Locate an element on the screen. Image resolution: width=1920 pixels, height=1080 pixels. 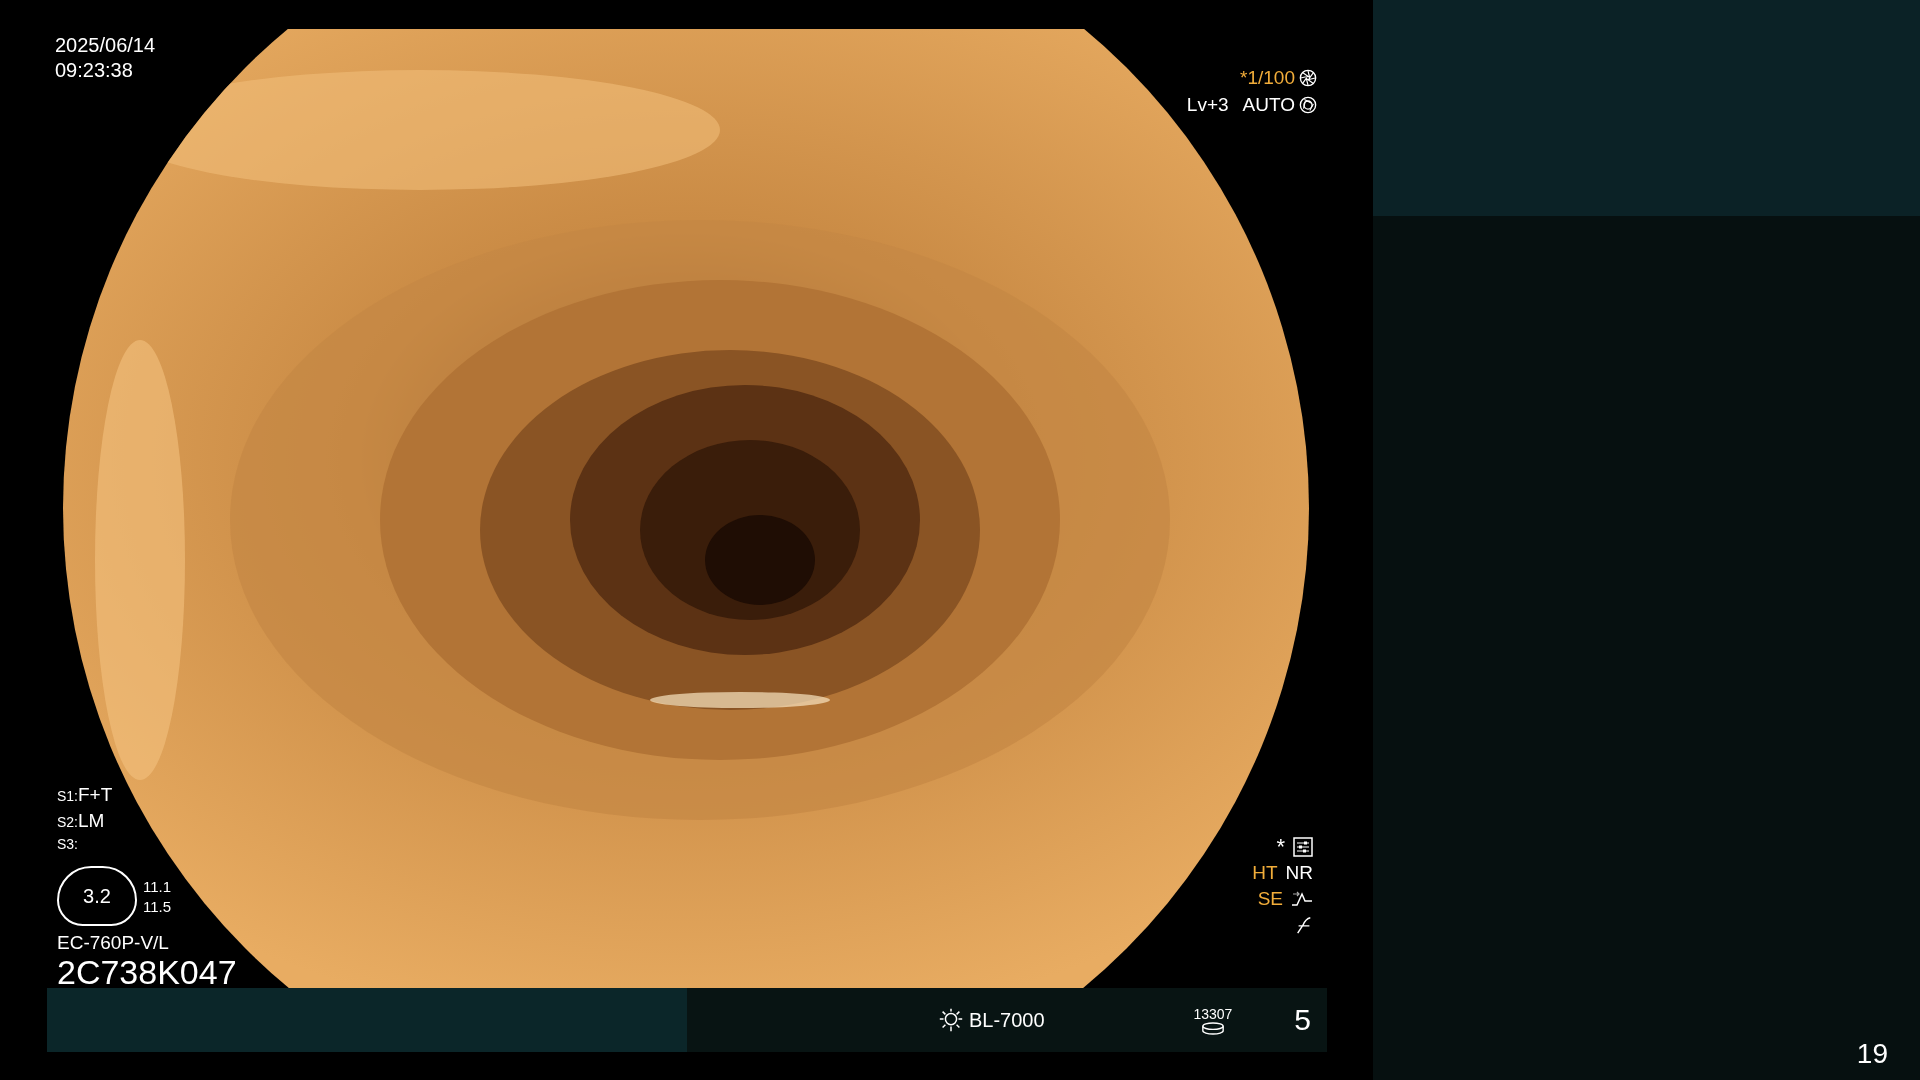
switch-value: LM is located at coordinates (91, 821).